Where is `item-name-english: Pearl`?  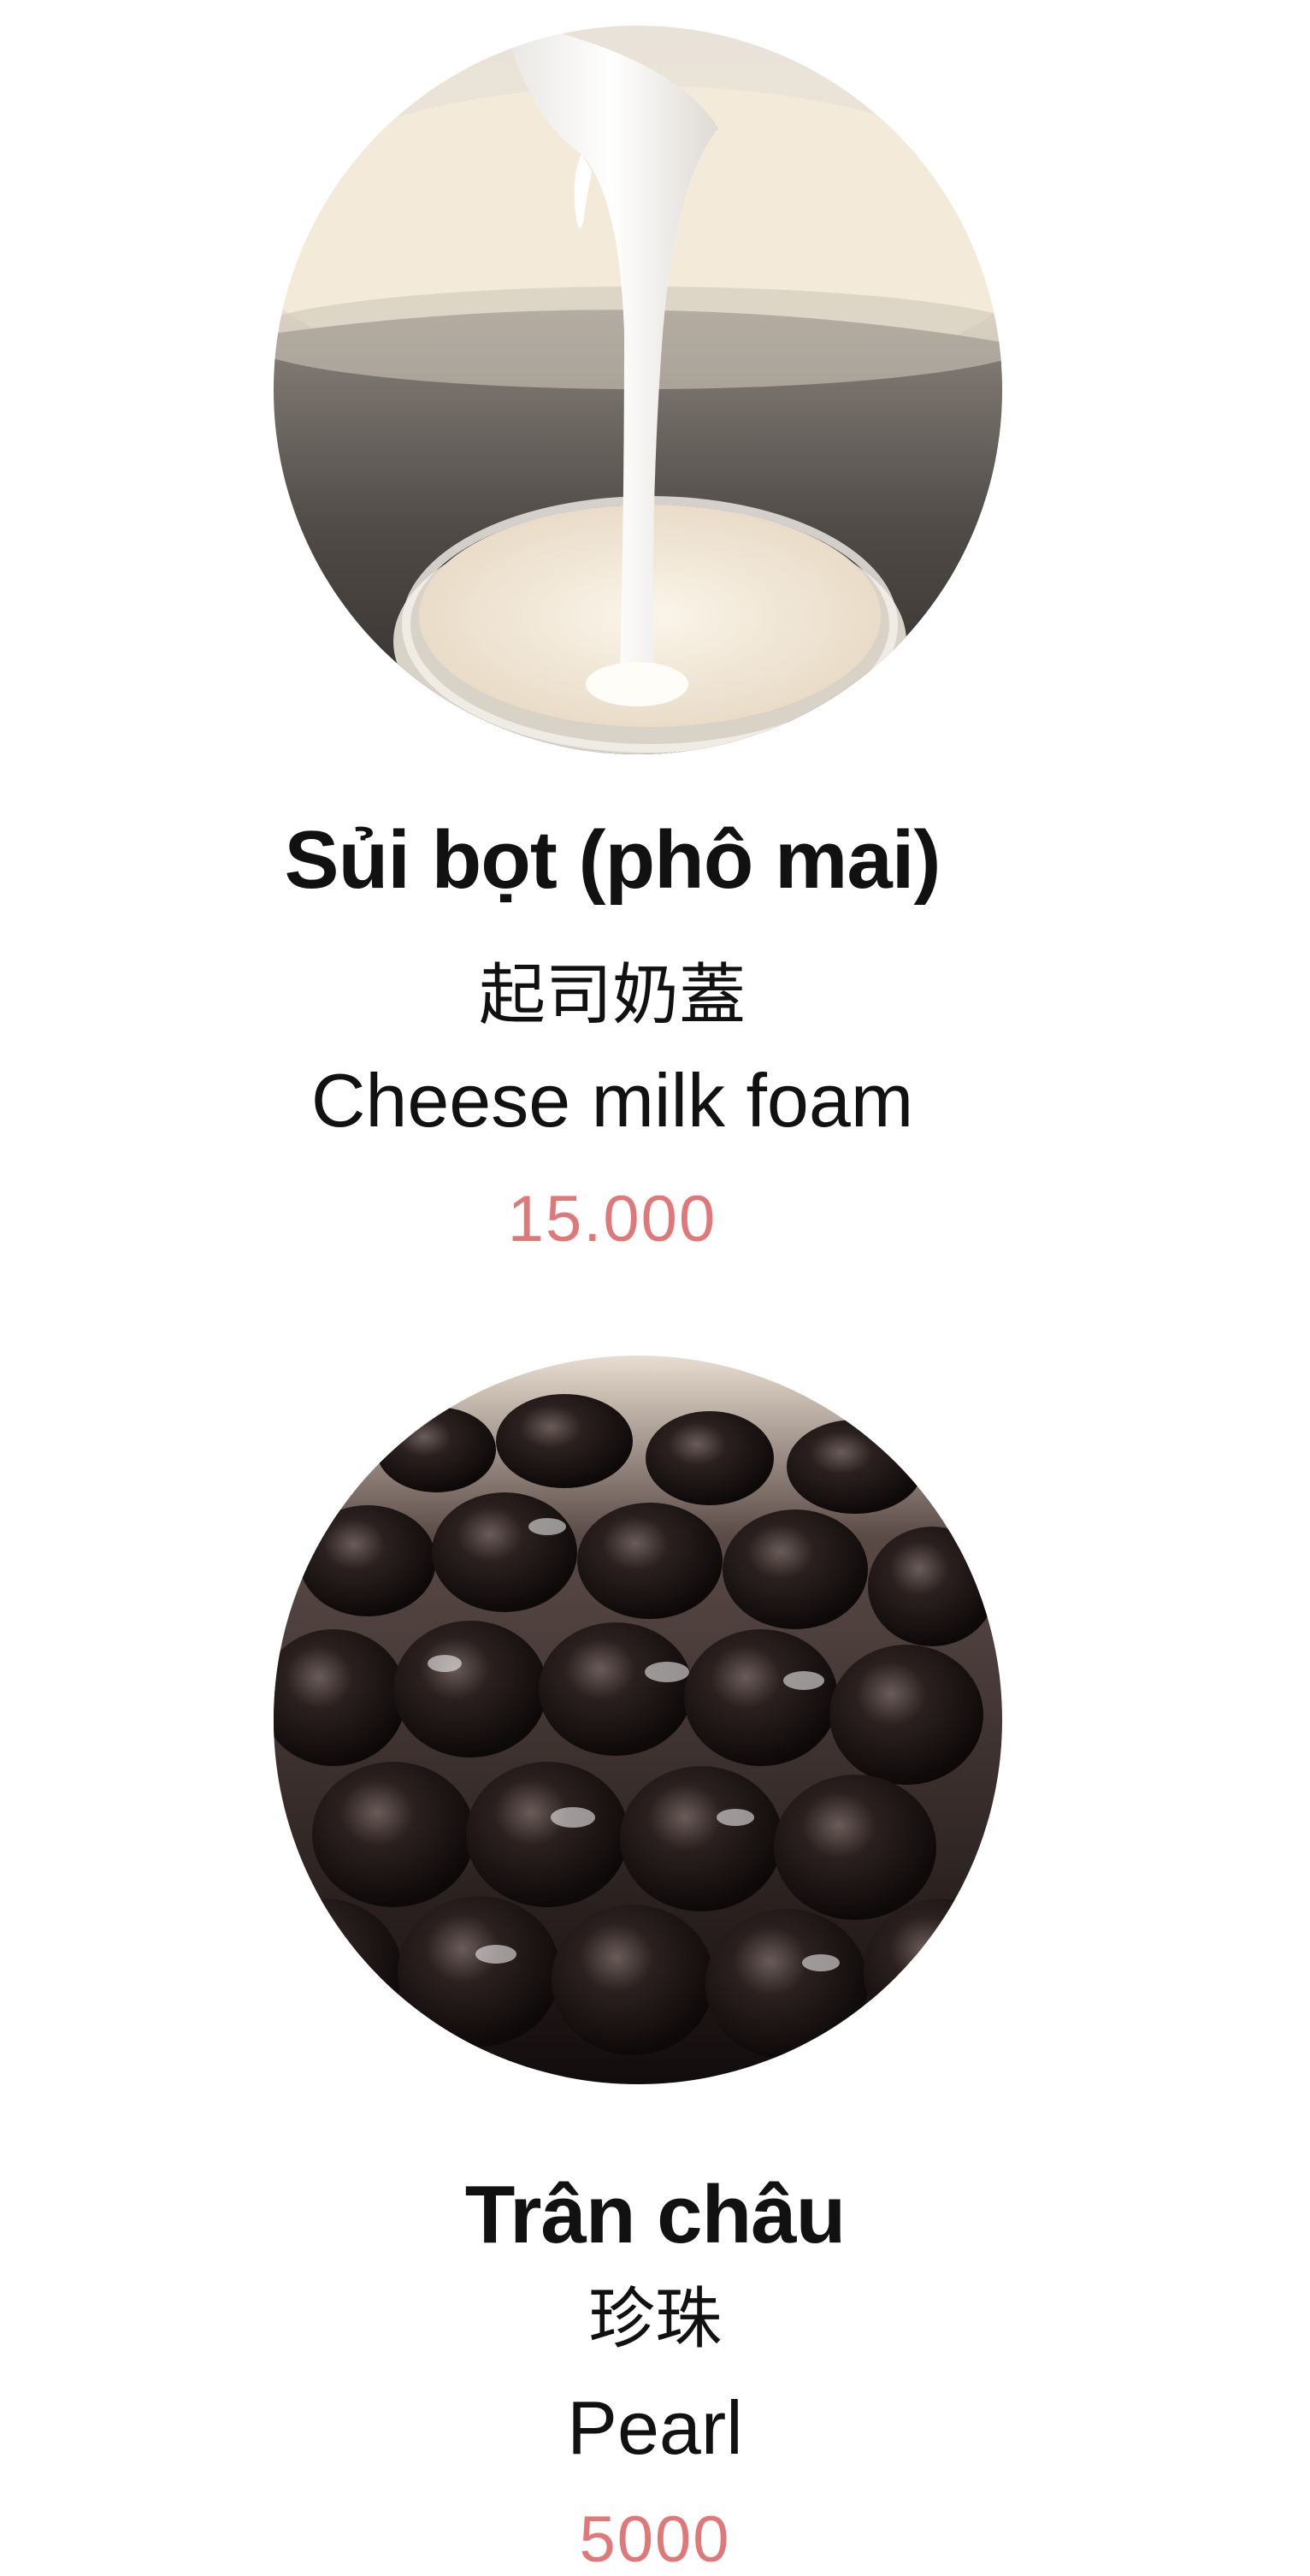 item-name-english: Pearl is located at coordinates (655, 2427).